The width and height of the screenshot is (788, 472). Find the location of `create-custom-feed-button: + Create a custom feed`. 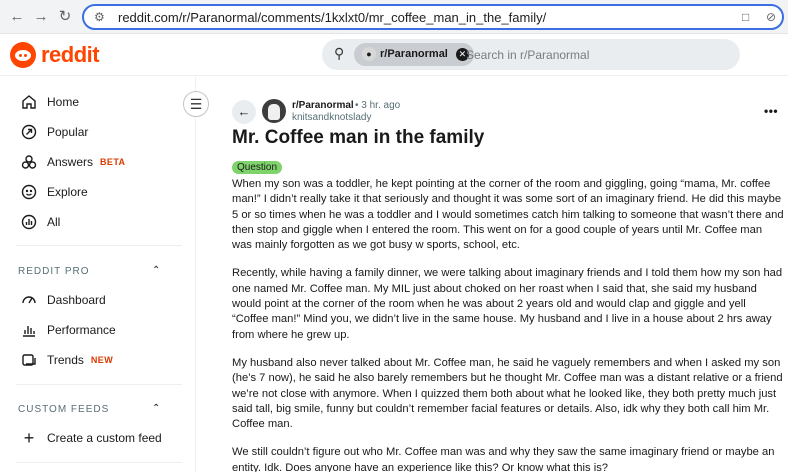

create-custom-feed-button: + Create a custom feed is located at coordinates (91, 438).